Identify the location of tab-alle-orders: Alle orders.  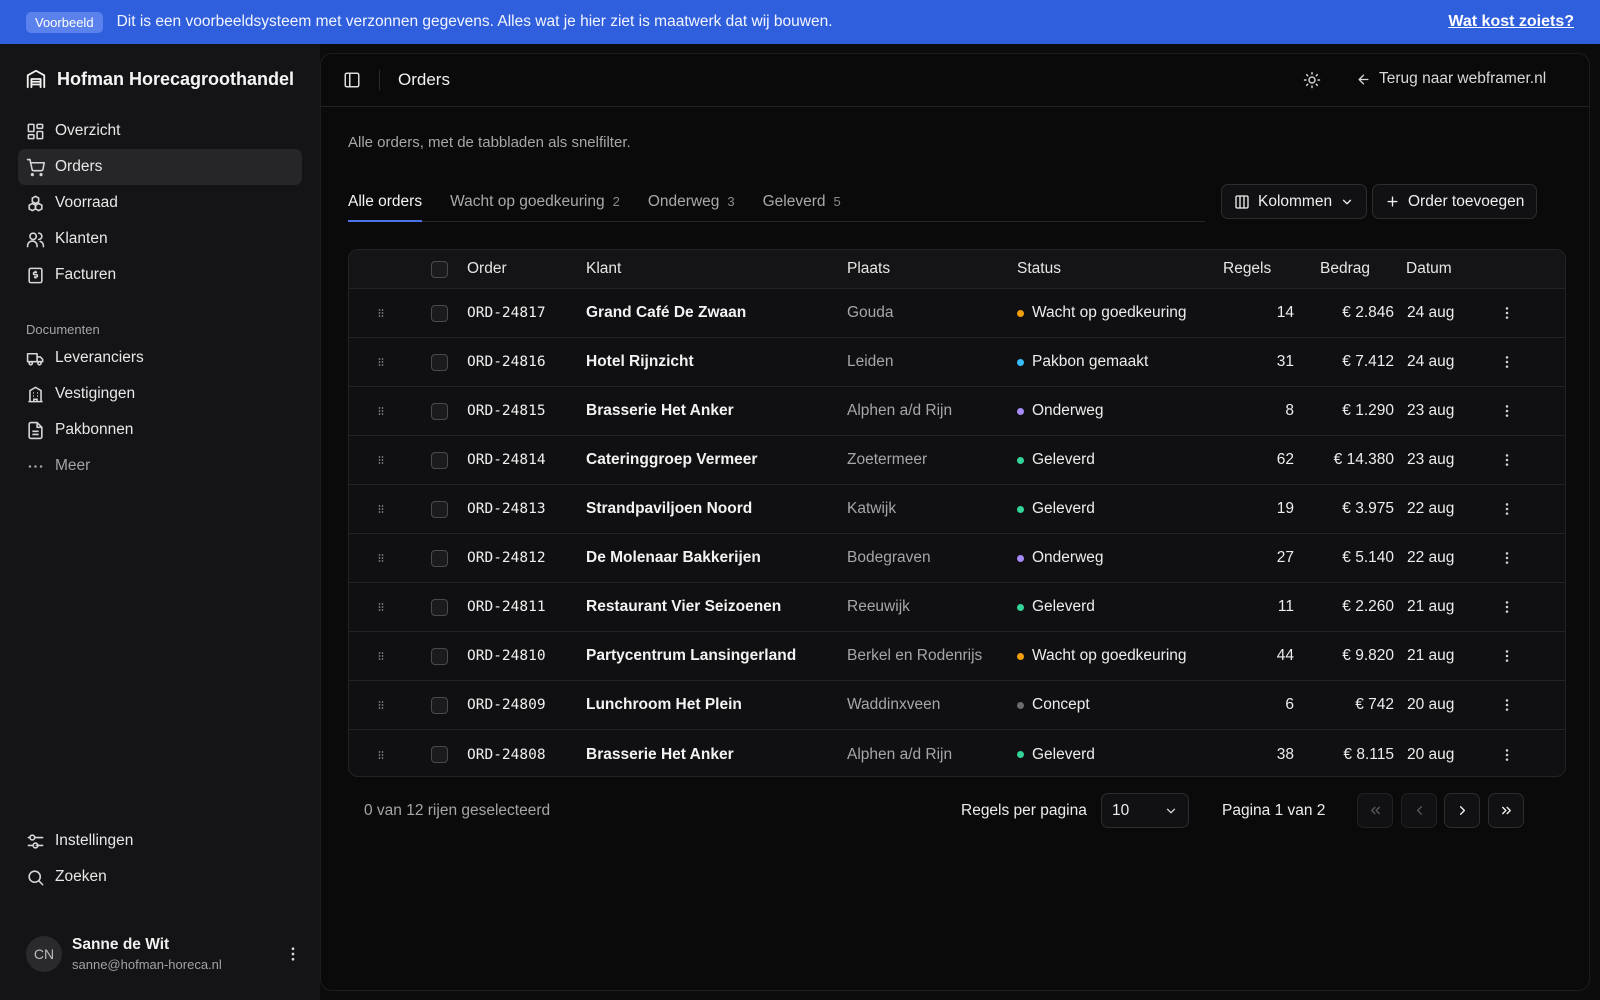
(385, 202).